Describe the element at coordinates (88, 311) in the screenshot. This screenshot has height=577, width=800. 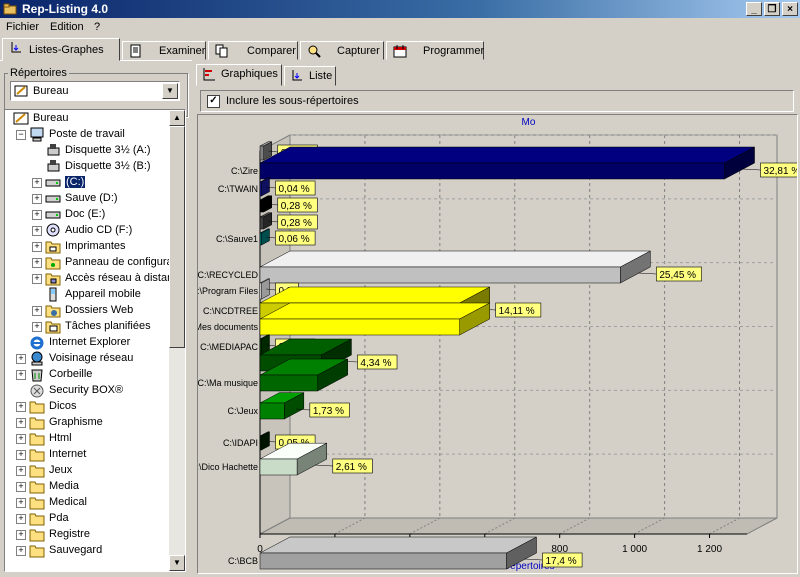
I see `tree-item: + Dossiers Web` at that location.